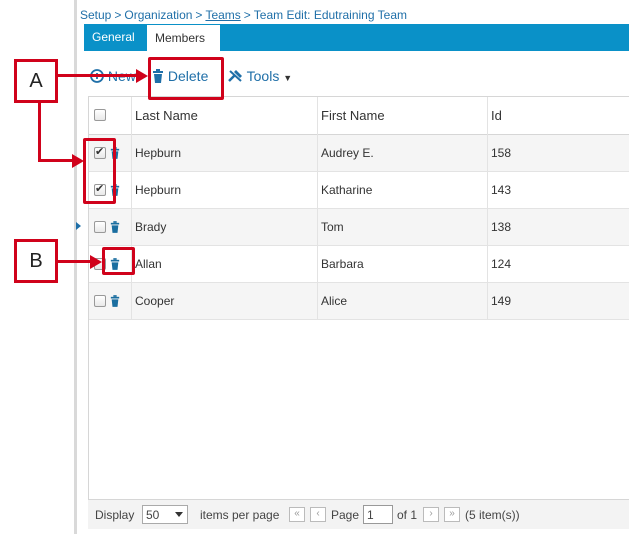 The width and height of the screenshot is (629, 534). I want to click on callout-a-line-bottom, so click(56, 160).